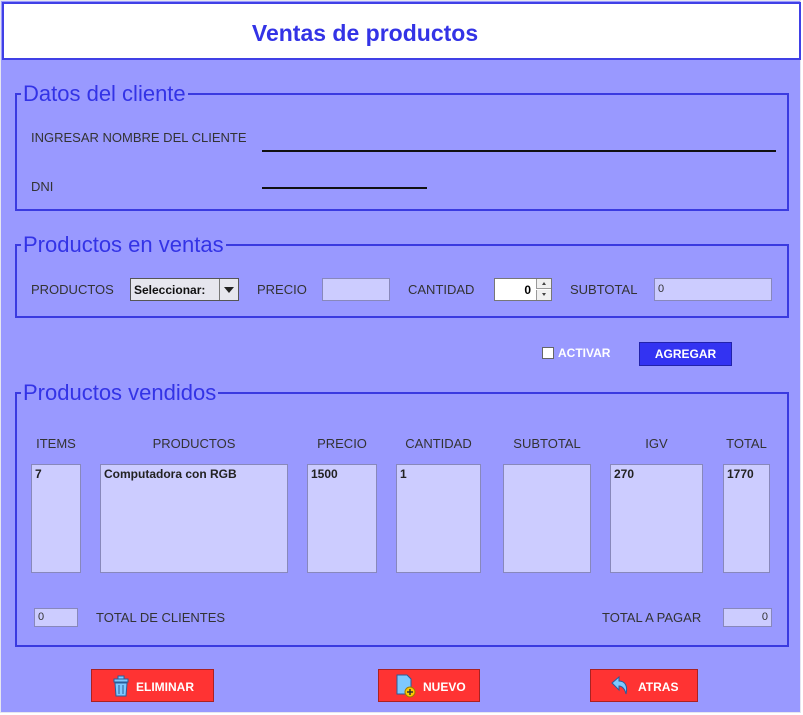 The height and width of the screenshot is (715, 803). I want to click on cantidad-stepper: 0, so click(523, 289).